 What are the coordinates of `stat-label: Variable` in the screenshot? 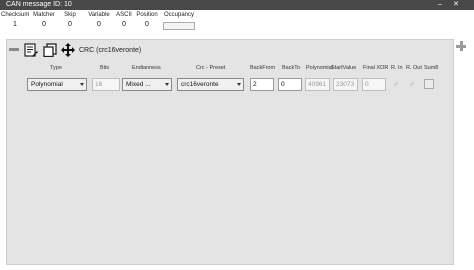 It's located at (99, 15).